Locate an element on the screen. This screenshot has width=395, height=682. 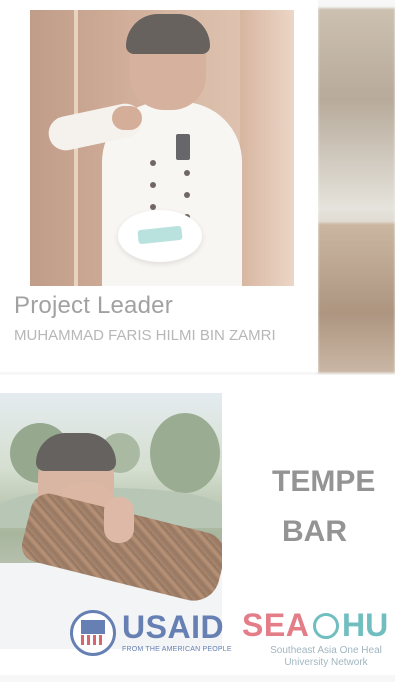
seaohun-logo-hu: HU is located at coordinates (365, 625).